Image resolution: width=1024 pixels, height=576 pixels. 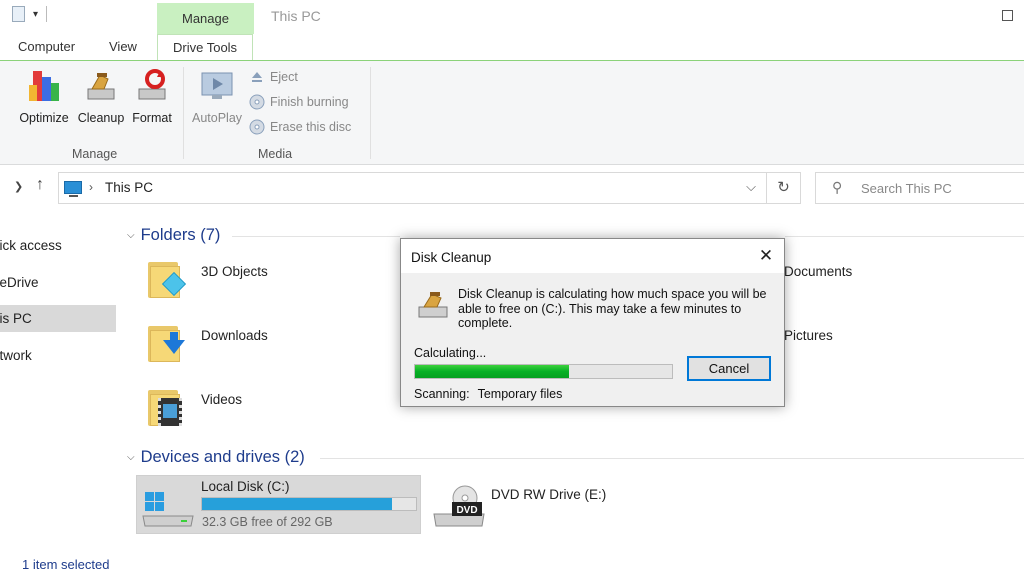 I want to click on folder-label-documents: Documents, so click(x=818, y=271).